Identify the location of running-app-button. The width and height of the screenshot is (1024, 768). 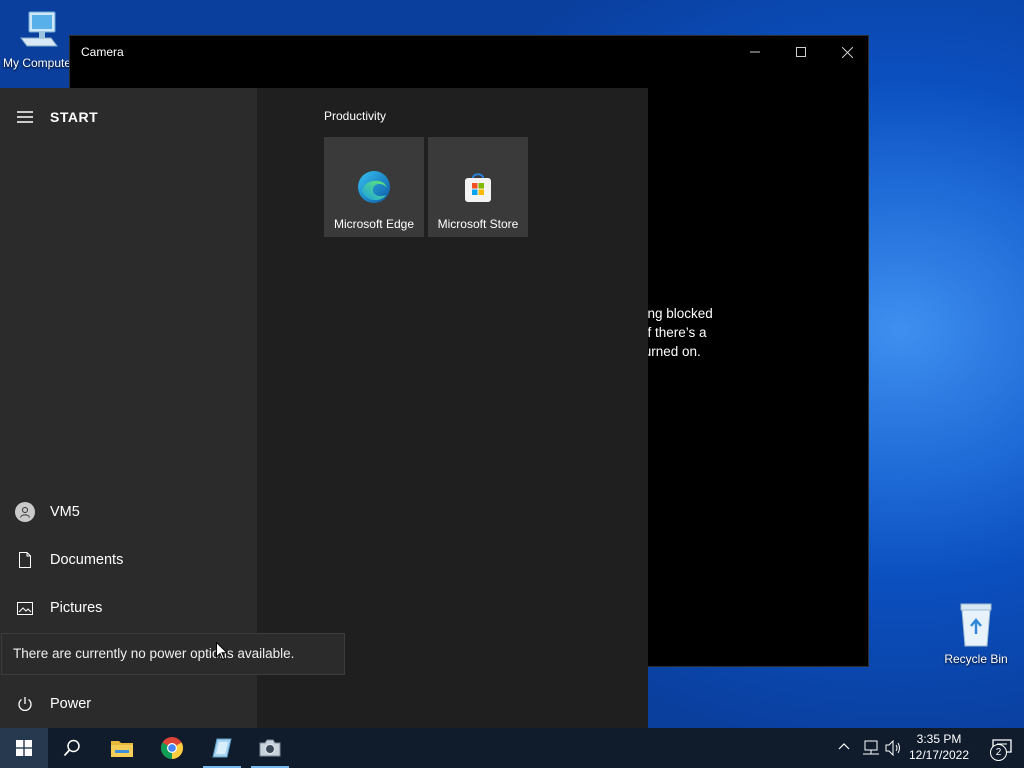
(222, 748).